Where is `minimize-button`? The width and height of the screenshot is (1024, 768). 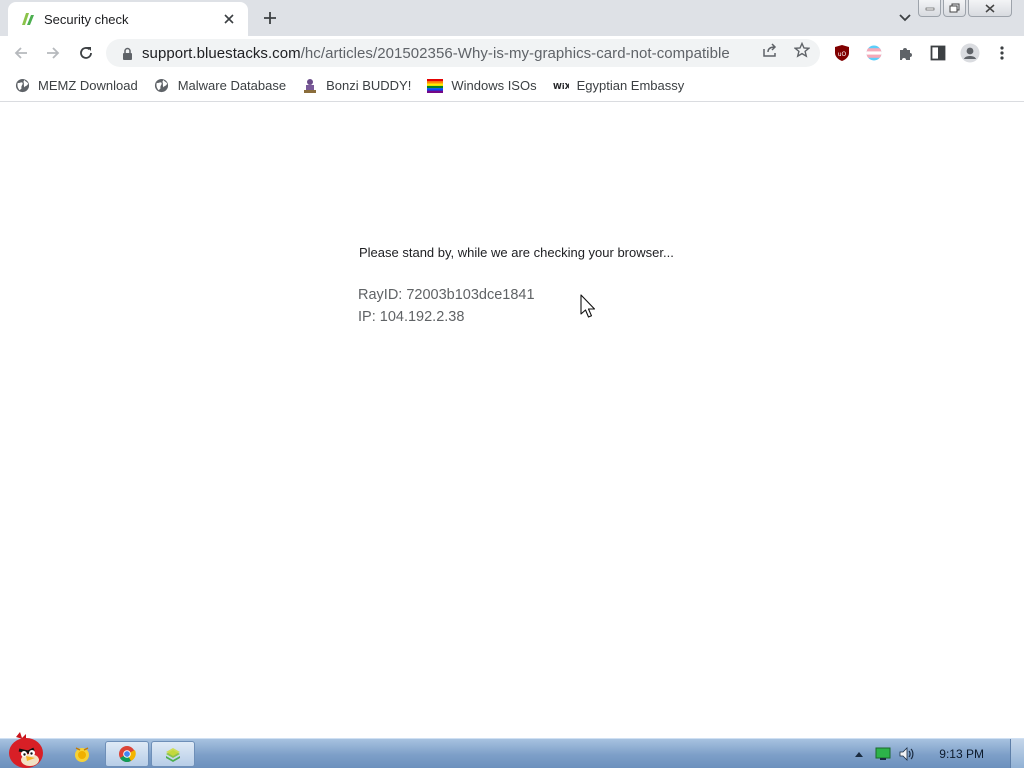 minimize-button is located at coordinates (929, 8).